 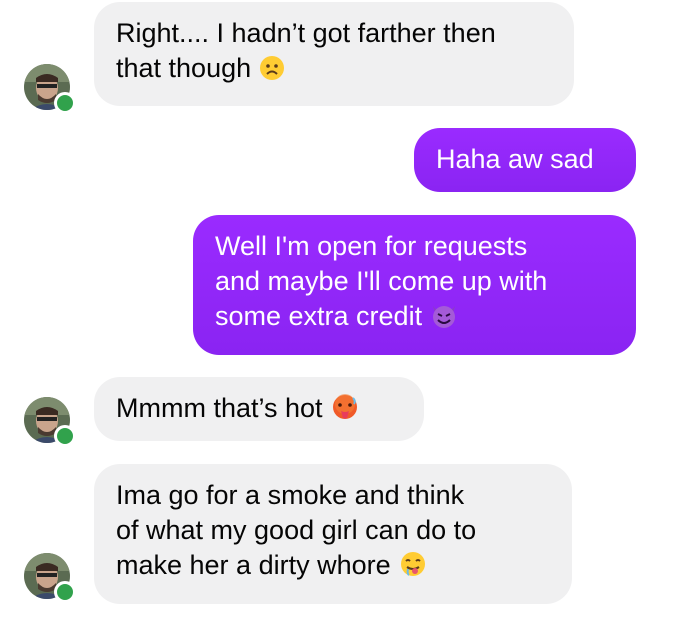 I want to click on message-text-line-with-emoji: Mmmm that’s hot, so click(x=259, y=408).